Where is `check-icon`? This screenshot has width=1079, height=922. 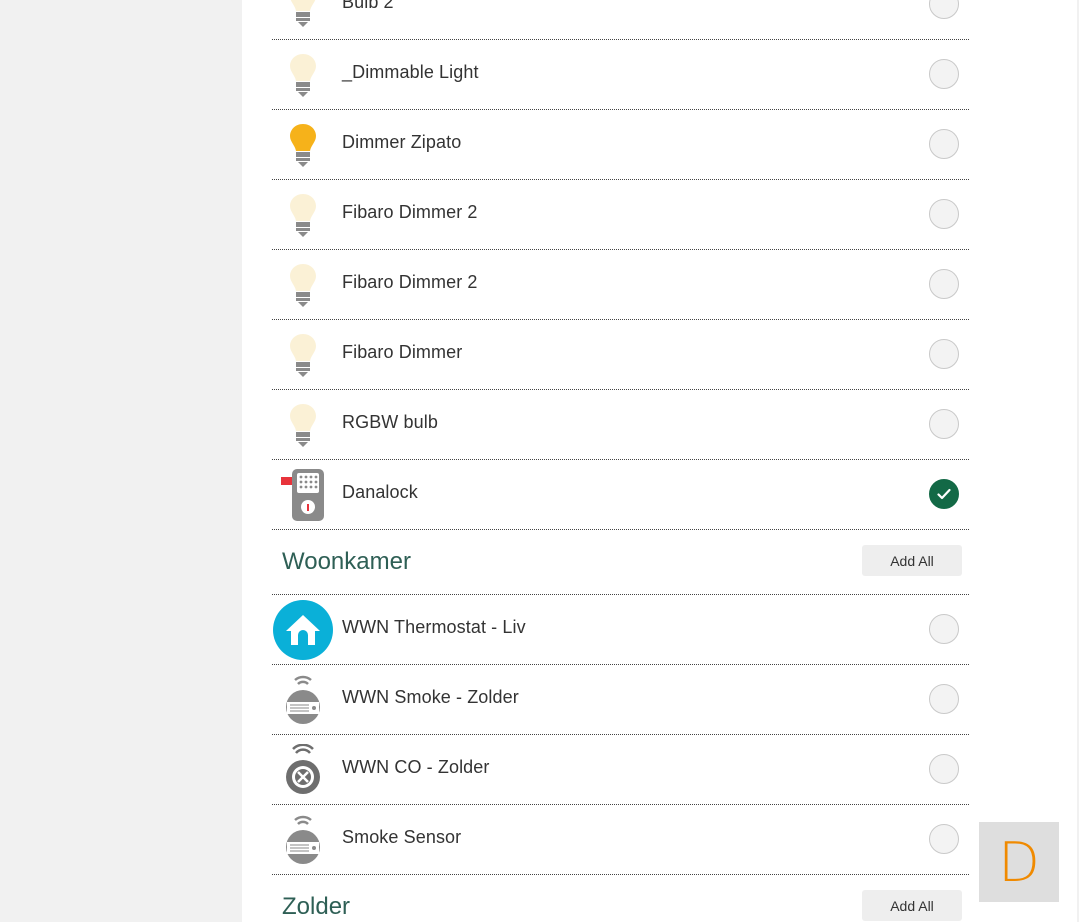 check-icon is located at coordinates (944, 494).